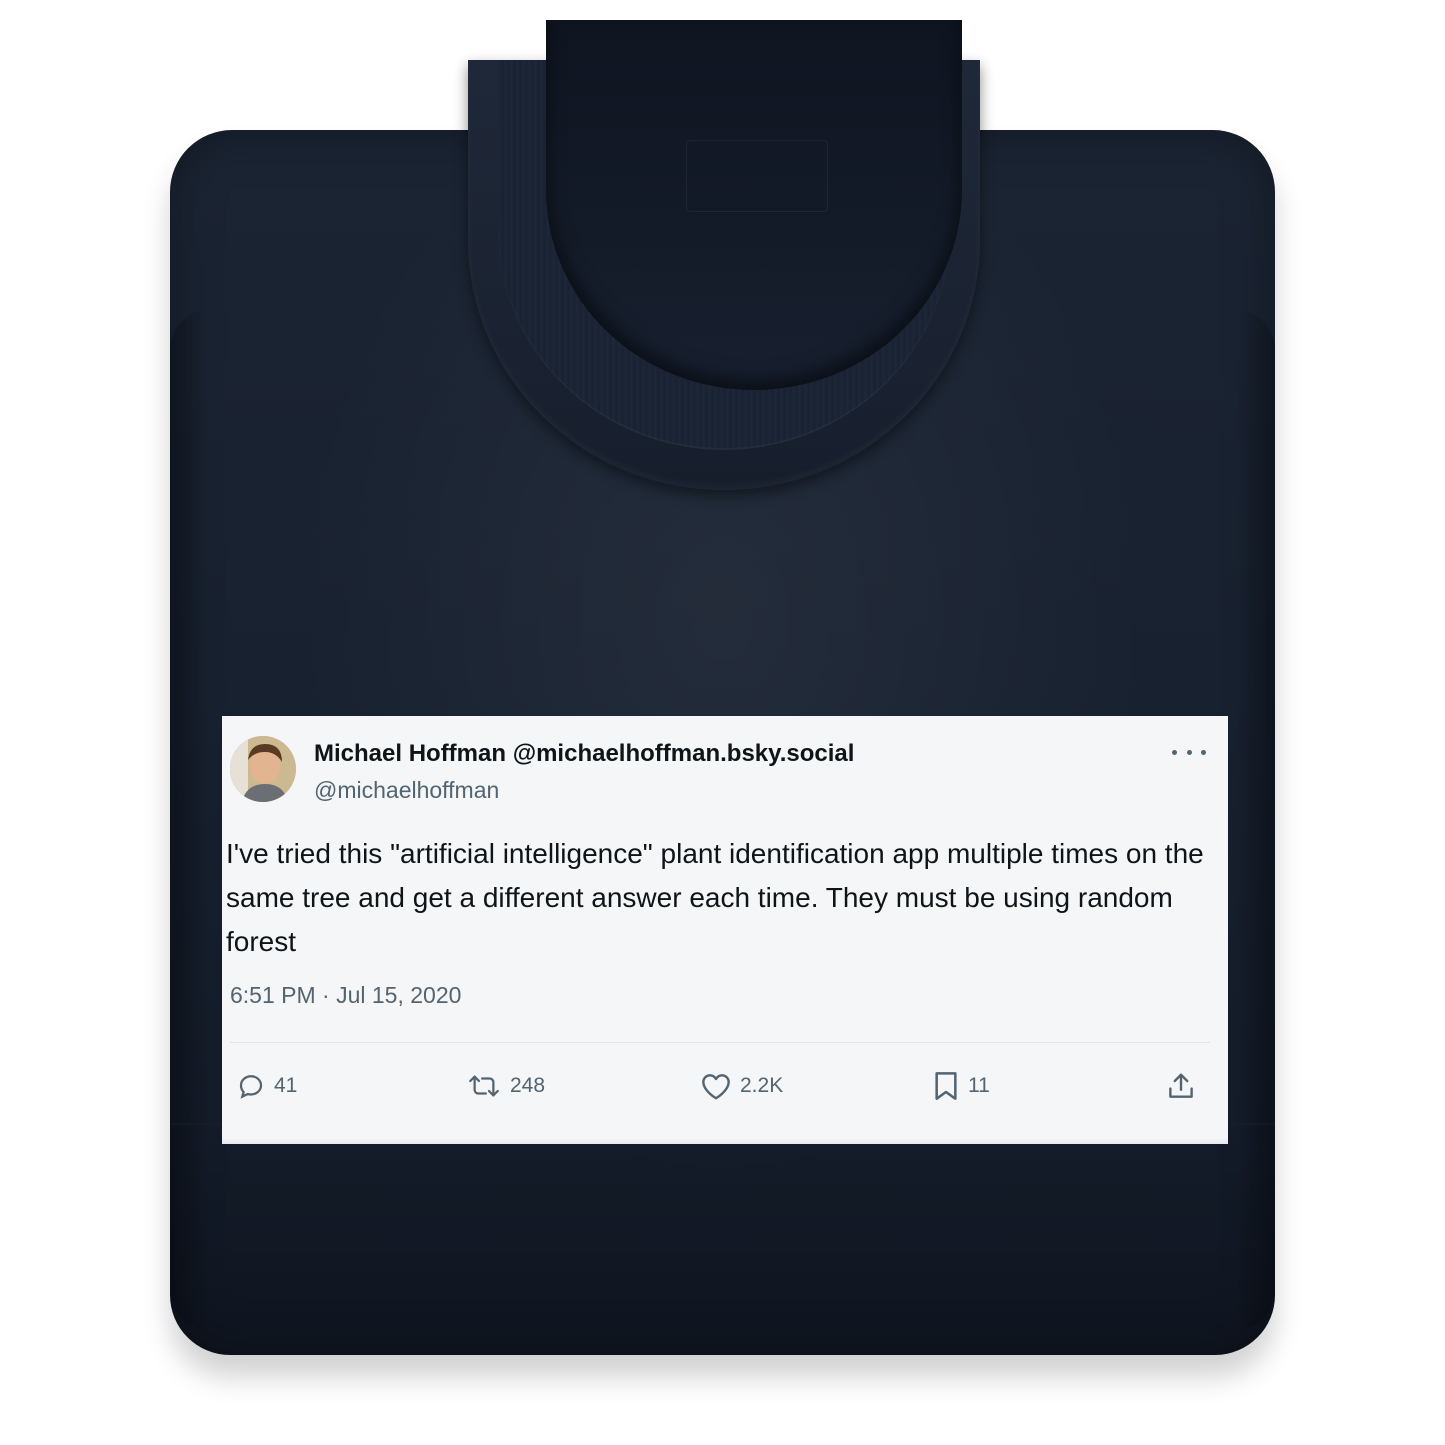  Describe the element at coordinates (716, 1087) in the screenshot. I see `heart-icon` at that location.